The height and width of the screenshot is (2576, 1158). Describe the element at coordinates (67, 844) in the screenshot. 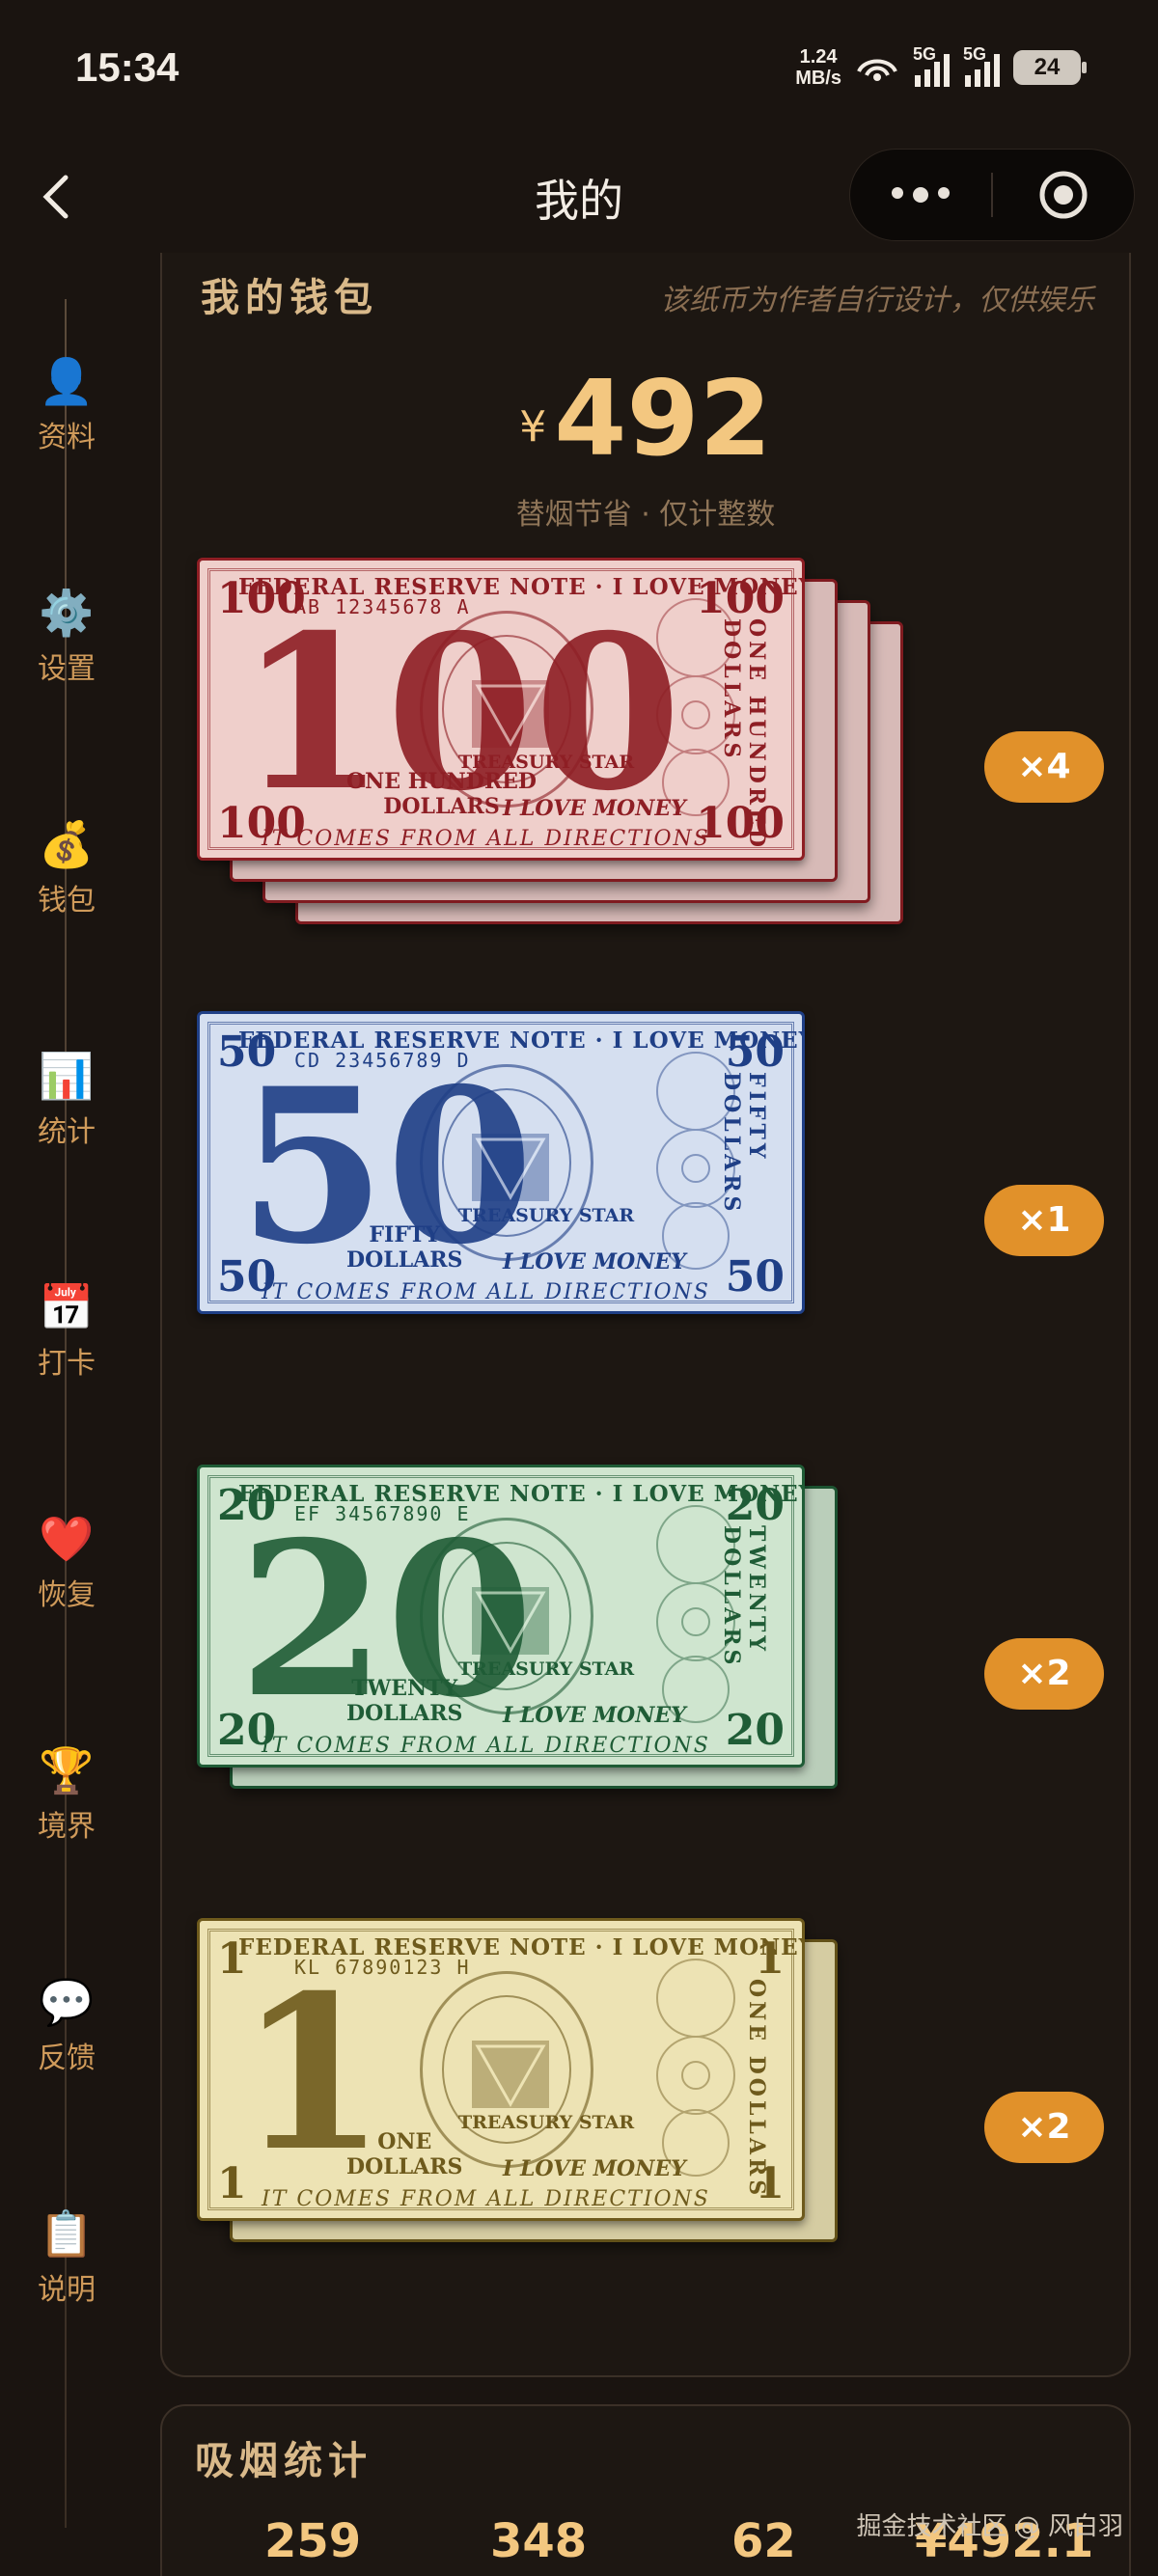

I see `money-bag-icon: 💰` at that location.